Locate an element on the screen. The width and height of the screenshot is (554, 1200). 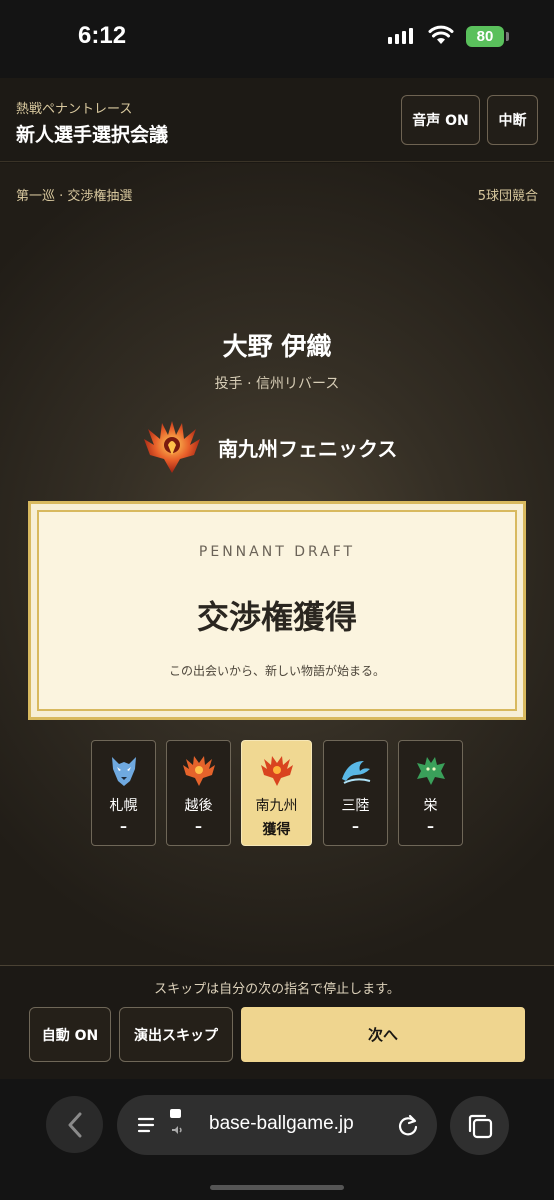
bottom-controls: スキップは自分の次の指名で停止します。 自動 ON 演出スキップ 次へ is located at coordinates (277, 1022).